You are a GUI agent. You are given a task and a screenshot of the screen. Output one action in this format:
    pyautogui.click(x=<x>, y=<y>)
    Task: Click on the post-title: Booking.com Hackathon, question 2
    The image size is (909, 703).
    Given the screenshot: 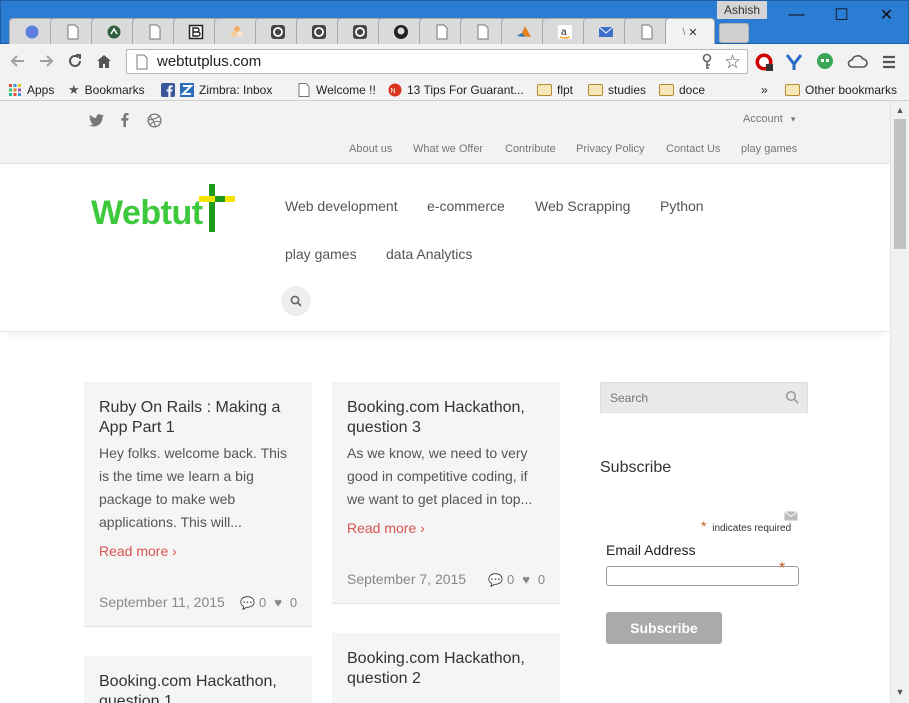 What is the action you would take?
    pyautogui.click(x=447, y=669)
    